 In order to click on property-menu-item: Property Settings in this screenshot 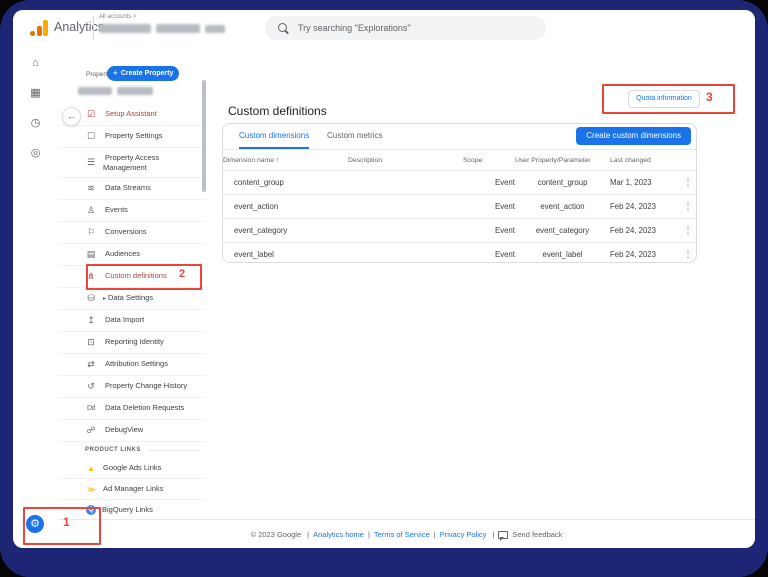, I will do `click(132, 137)`.